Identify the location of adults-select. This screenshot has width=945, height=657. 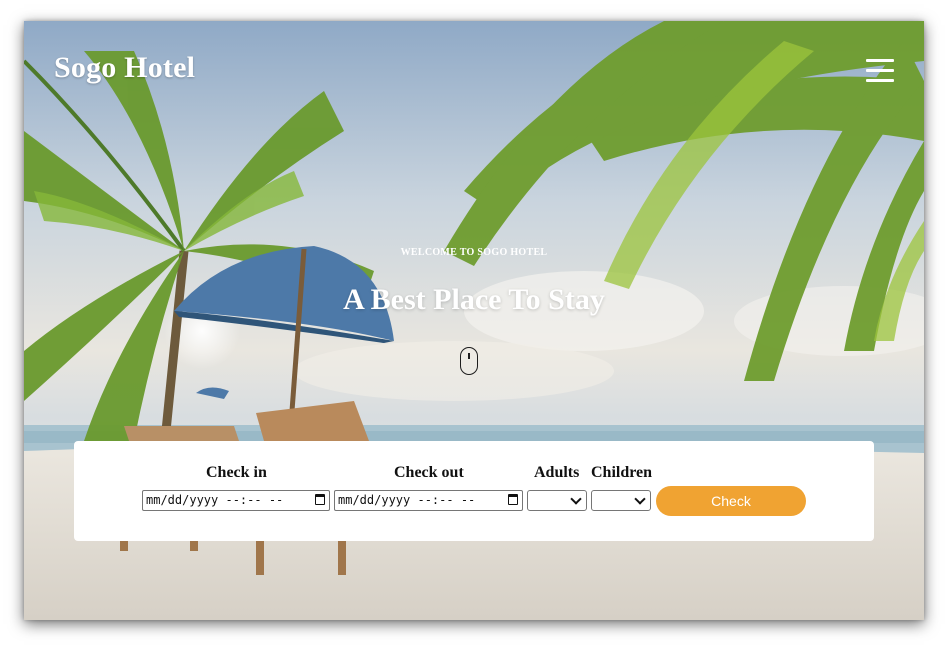
(557, 500).